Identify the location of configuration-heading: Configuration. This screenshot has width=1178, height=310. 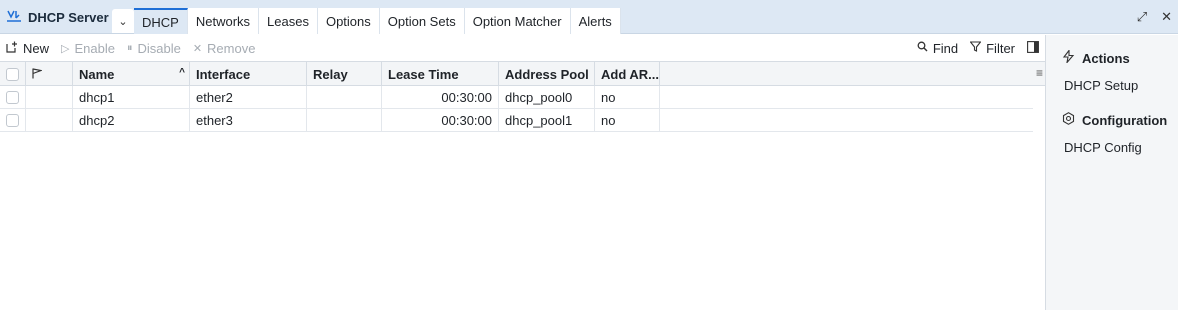
(1114, 120).